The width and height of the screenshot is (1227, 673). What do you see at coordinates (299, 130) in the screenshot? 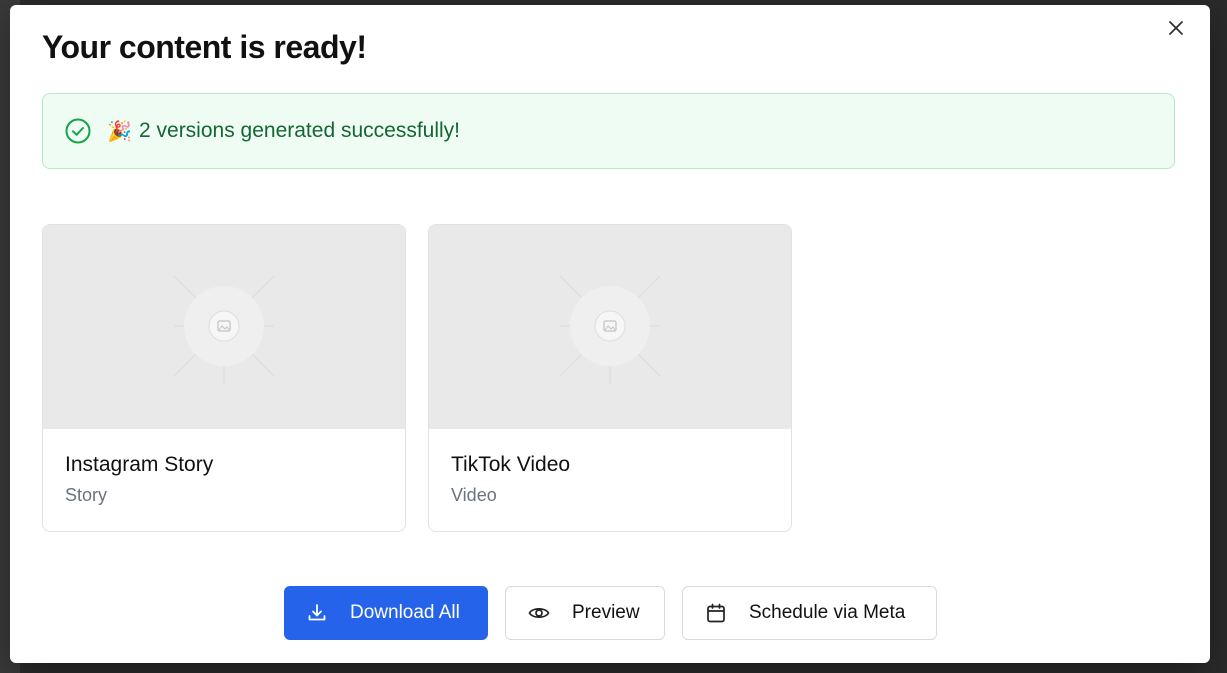
I see `success-message: 2 versions generated successfully!` at bounding box center [299, 130].